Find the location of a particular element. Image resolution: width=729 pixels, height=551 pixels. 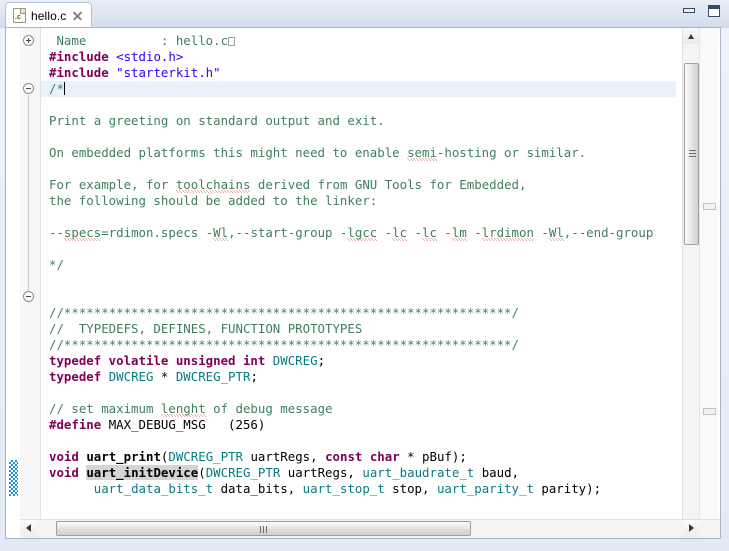

code-token: Wl is located at coordinates (556, 233).